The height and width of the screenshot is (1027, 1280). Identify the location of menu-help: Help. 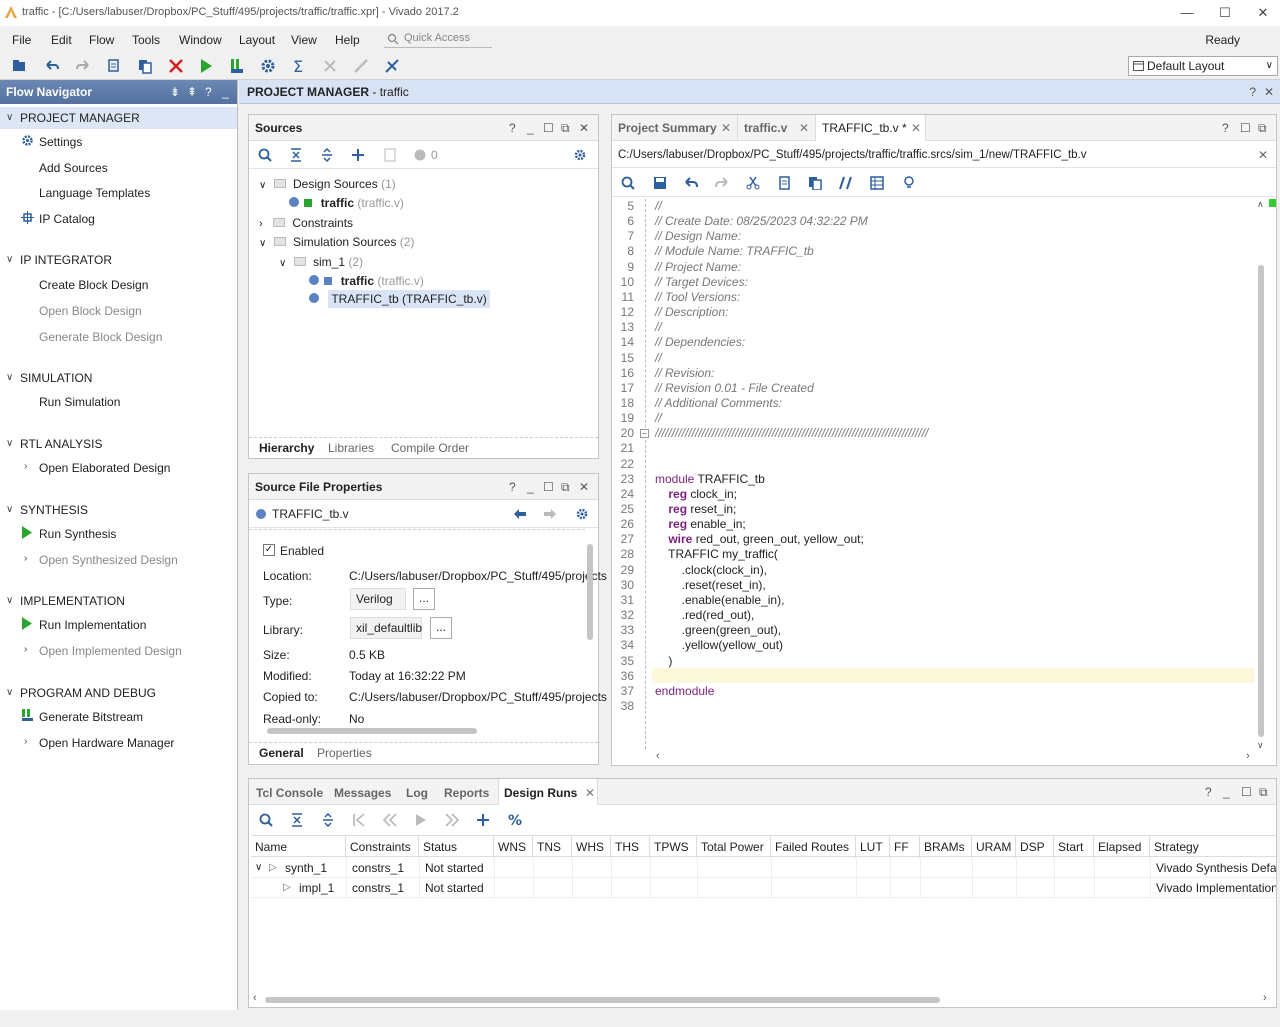
(347, 40).